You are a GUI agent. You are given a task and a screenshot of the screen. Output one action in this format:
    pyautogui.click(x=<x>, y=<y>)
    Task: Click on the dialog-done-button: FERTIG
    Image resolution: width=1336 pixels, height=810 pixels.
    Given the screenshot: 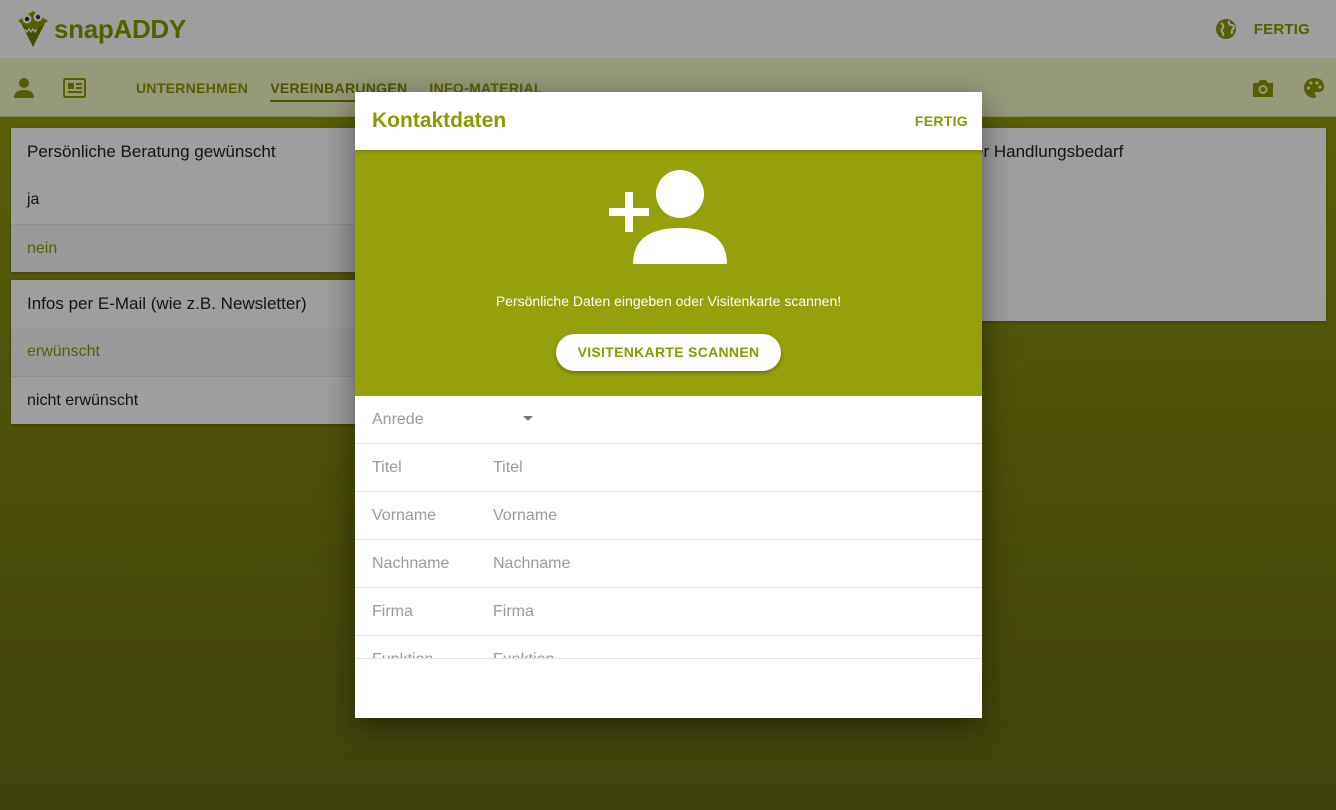 What is the action you would take?
    pyautogui.click(x=941, y=121)
    